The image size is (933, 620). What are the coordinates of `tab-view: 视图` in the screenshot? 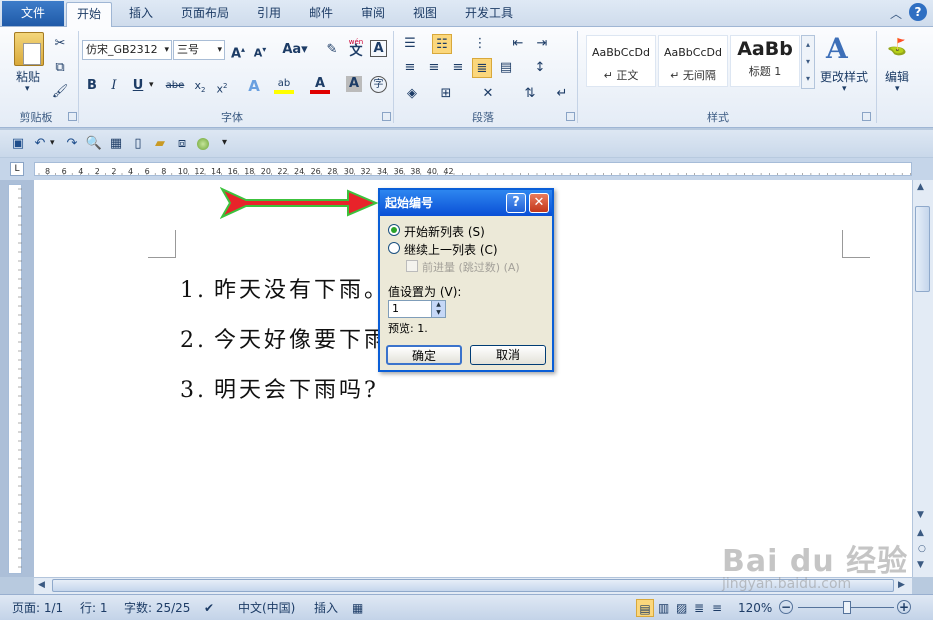 It's located at (425, 14).